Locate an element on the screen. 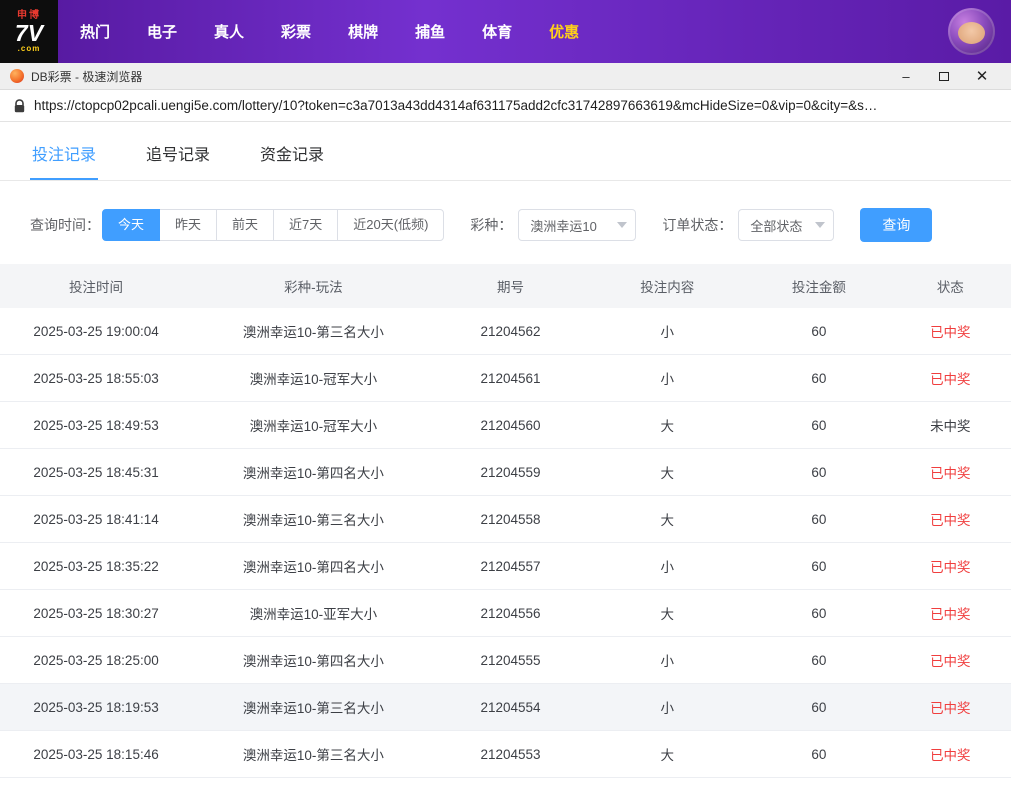 This screenshot has height=792, width=1011. logo-brand-top: 申博 is located at coordinates (29, 15).